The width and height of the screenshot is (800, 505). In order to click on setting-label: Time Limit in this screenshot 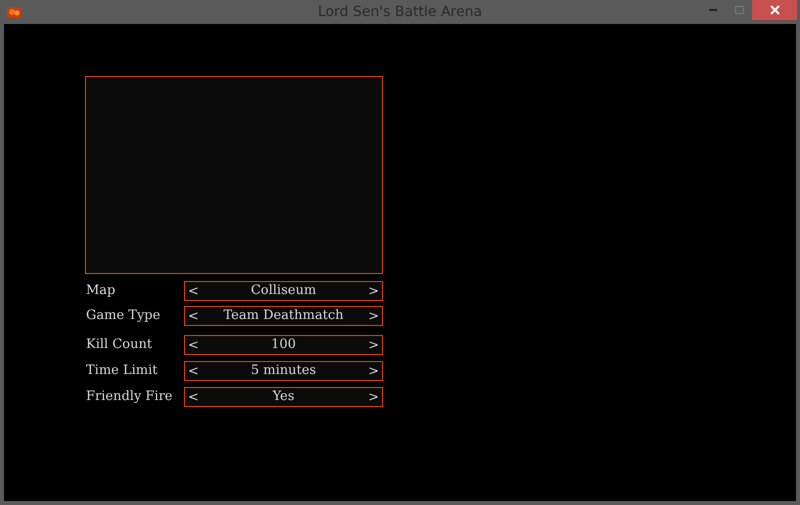, I will do `click(121, 371)`.